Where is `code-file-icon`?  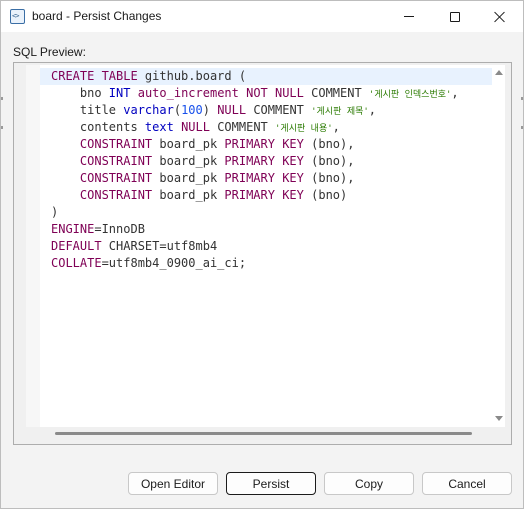 code-file-icon is located at coordinates (17, 16).